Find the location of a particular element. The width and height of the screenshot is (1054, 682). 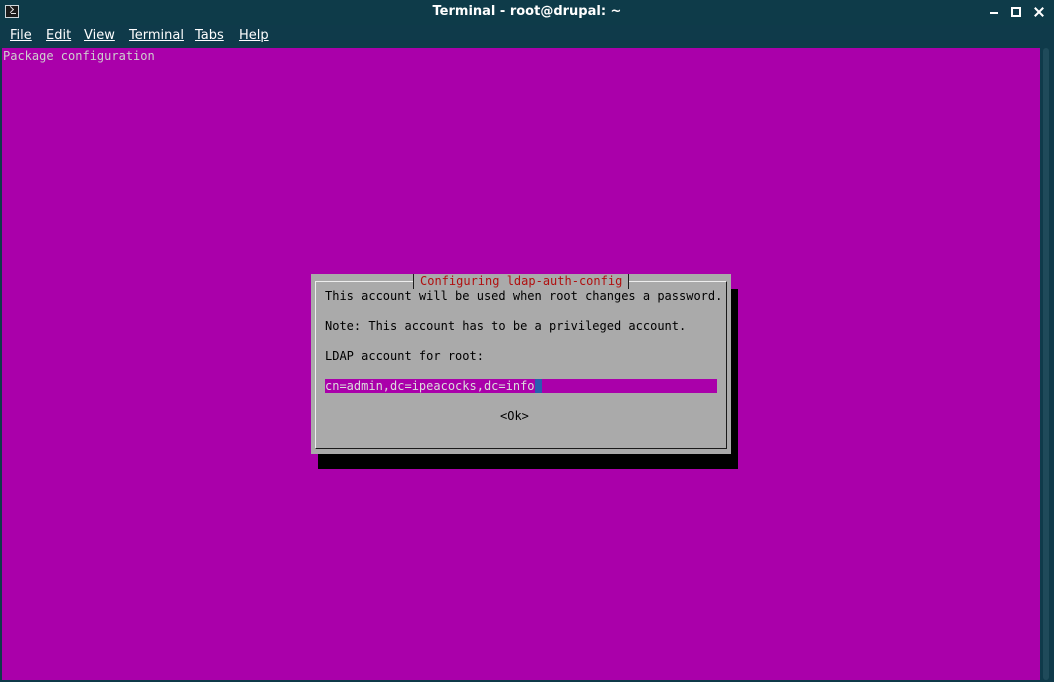

scrollbar is located at coordinates (1046, 364).